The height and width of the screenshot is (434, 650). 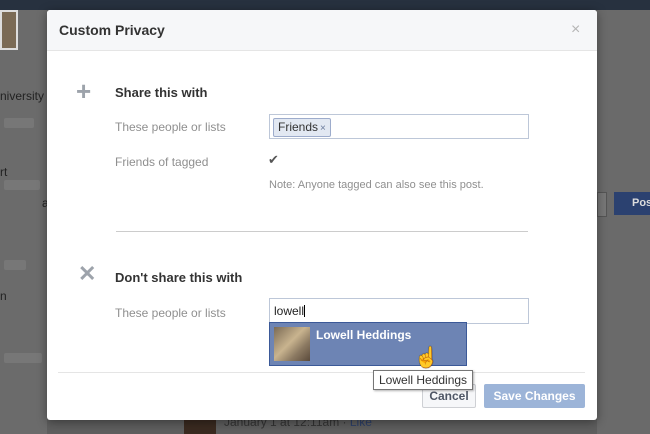 What do you see at coordinates (322, 231) in the screenshot?
I see `section-divider` at bounding box center [322, 231].